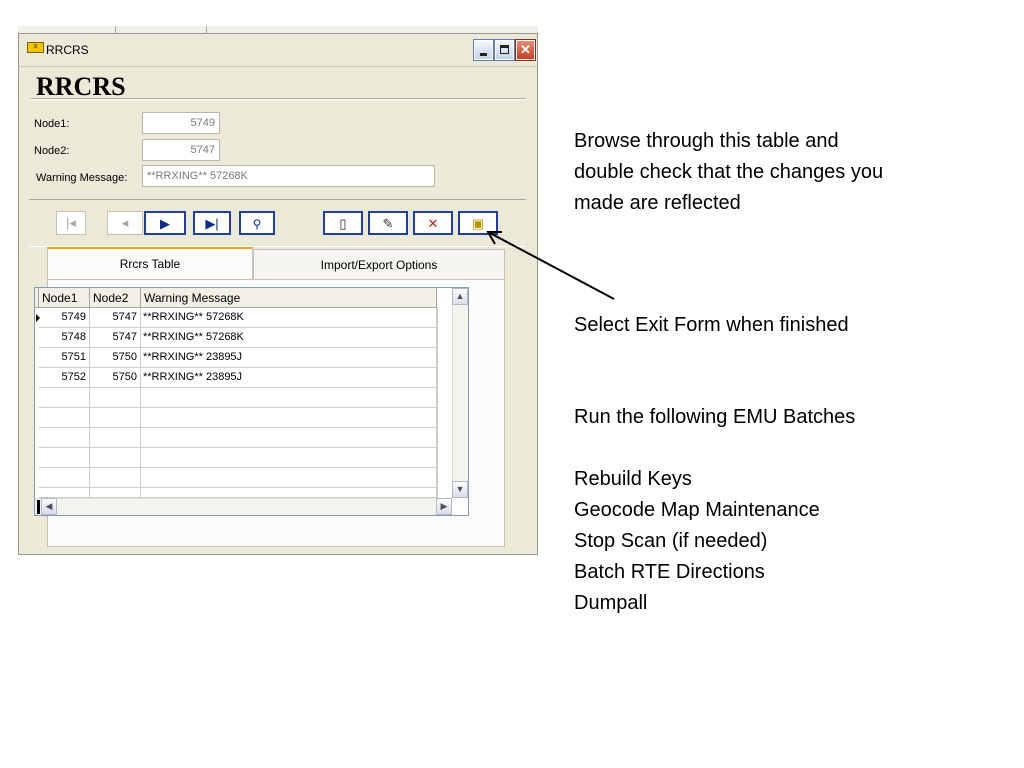 This screenshot has width=1024, height=768. I want to click on note-line: double check that the changes you, so click(729, 172).